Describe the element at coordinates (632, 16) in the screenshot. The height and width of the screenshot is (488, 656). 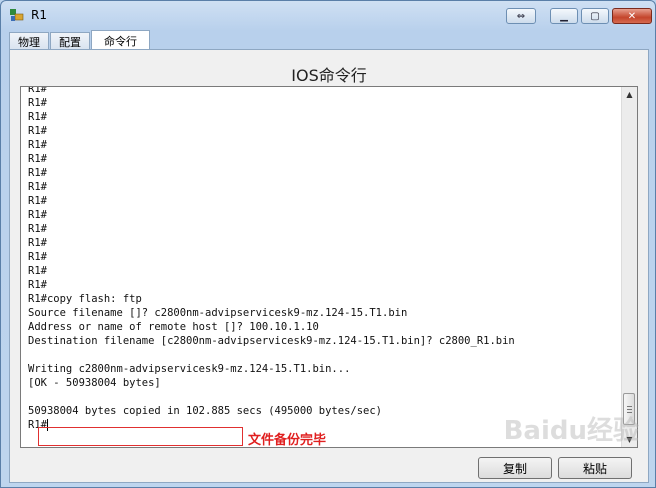
I see `close-icon: ✕` at that location.